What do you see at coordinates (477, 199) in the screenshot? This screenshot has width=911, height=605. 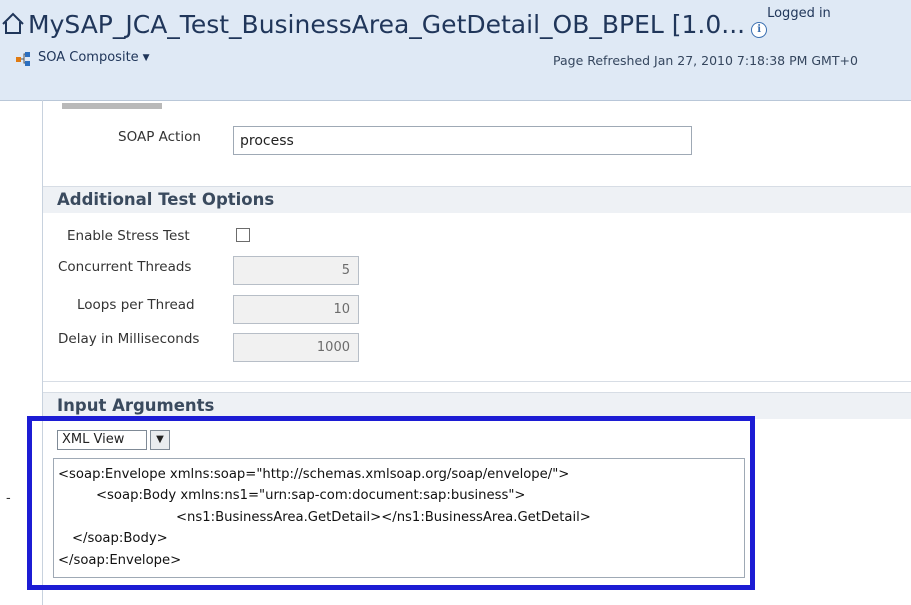 I see `additional-test-options-header: Additional Test Options` at bounding box center [477, 199].